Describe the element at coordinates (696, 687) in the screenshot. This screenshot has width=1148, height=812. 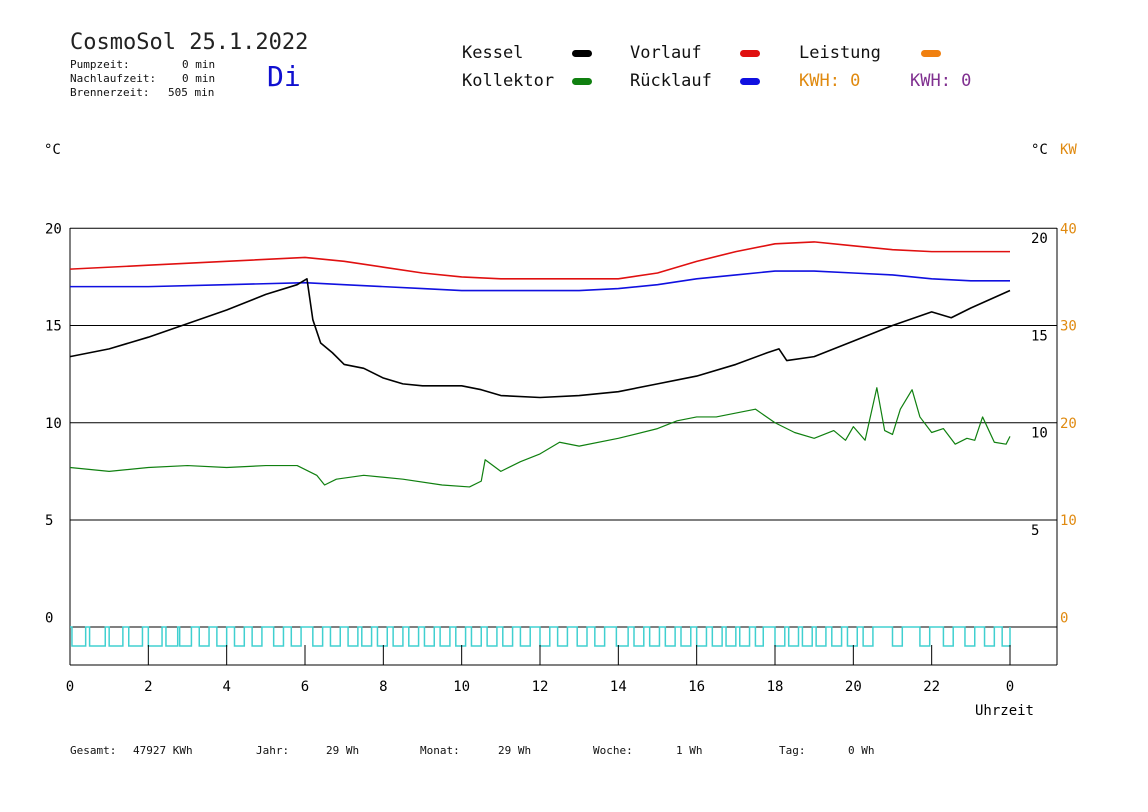
I see `x-tick-label-8: 16` at that location.